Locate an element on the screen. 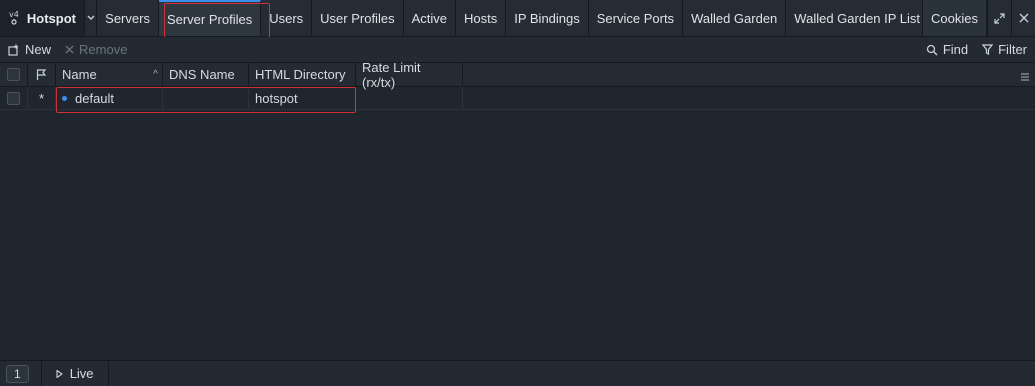  svg-text: v4 is located at coordinates (14, 14).